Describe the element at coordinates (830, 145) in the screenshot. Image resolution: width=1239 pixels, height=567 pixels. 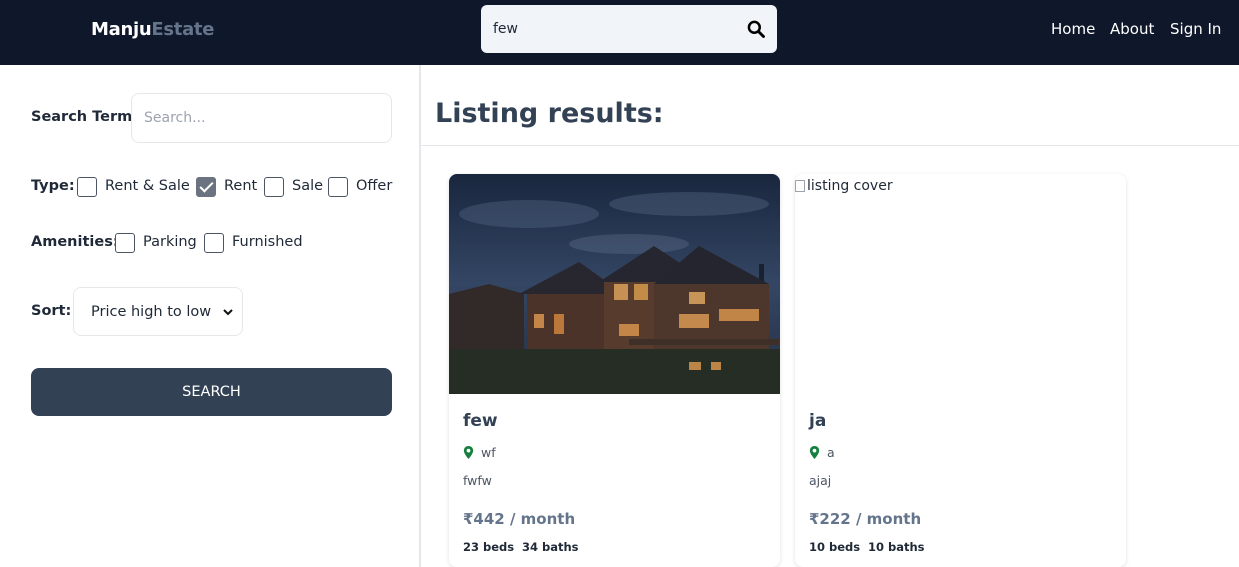
I see `divider` at that location.